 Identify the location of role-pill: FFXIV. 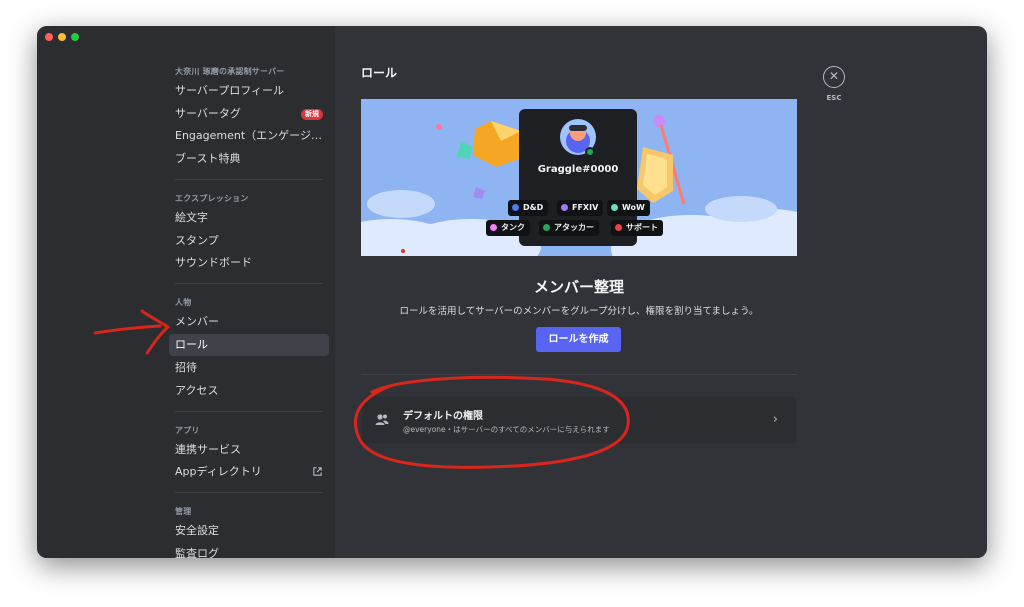
(580, 208).